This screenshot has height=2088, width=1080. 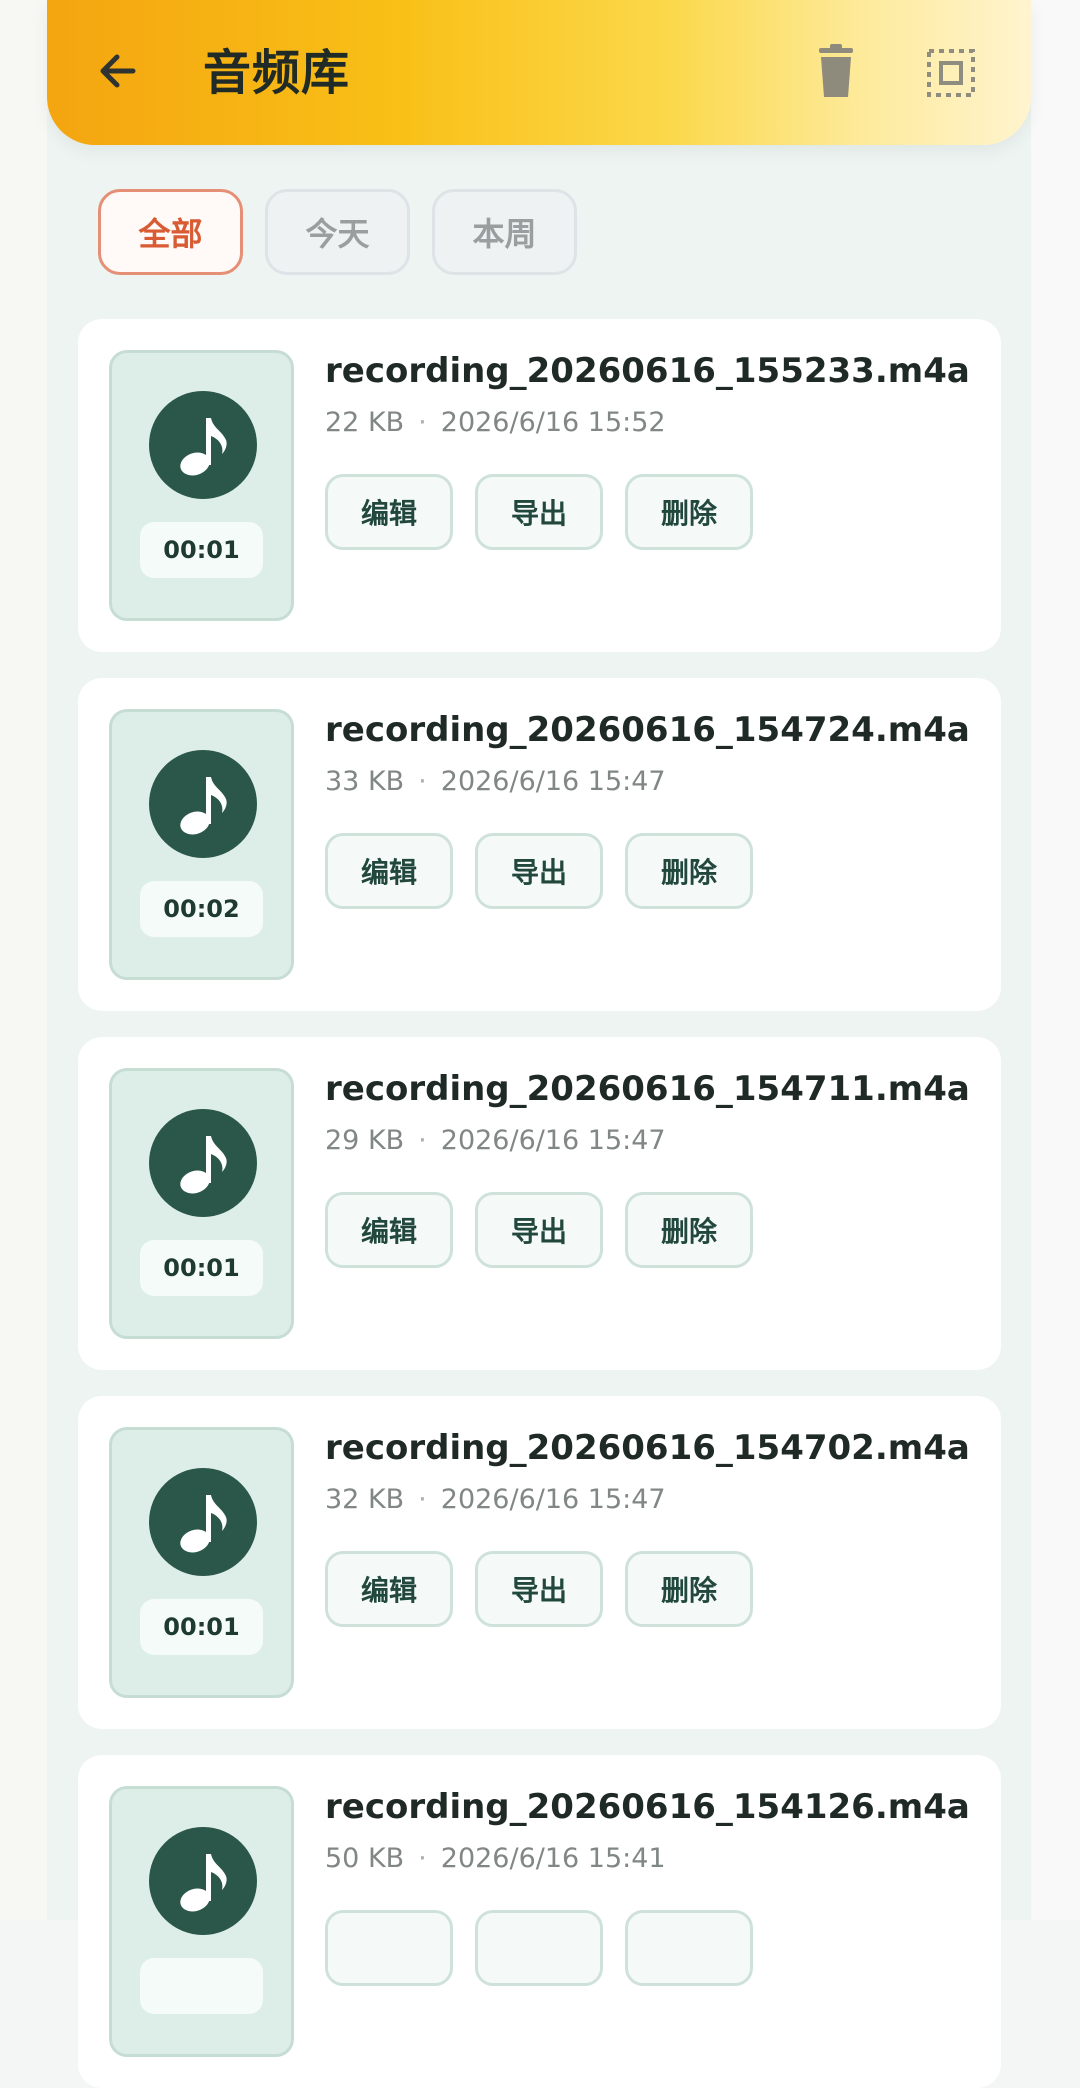 I want to click on file-meta: 32 KB · 2026/6/16 15:47, so click(x=495, y=1500).